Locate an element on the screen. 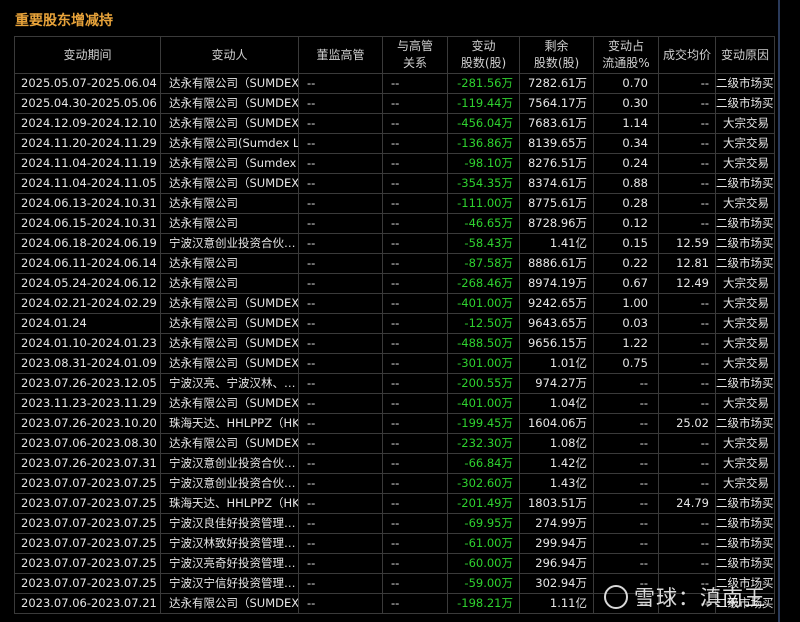  cell-chg: -58.43万 is located at coordinates (483, 243).